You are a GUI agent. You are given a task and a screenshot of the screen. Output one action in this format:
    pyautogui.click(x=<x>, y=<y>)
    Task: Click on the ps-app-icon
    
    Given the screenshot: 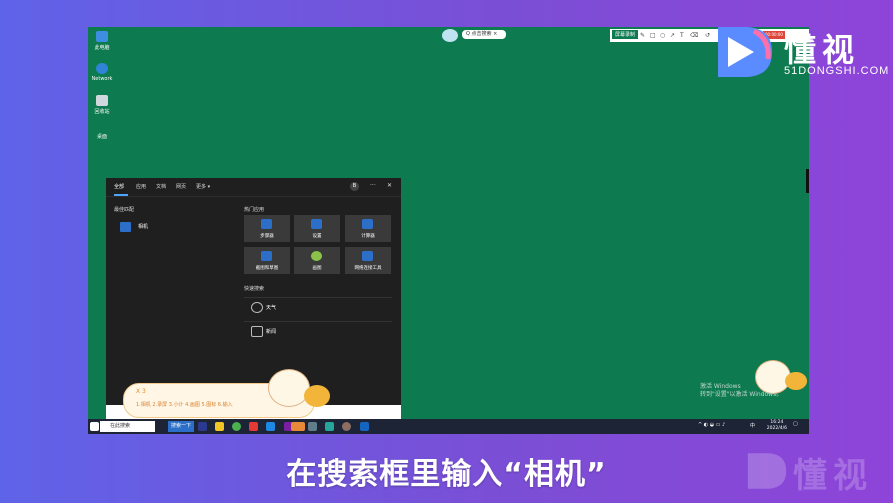 What is the action you would take?
    pyautogui.click(x=202, y=426)
    